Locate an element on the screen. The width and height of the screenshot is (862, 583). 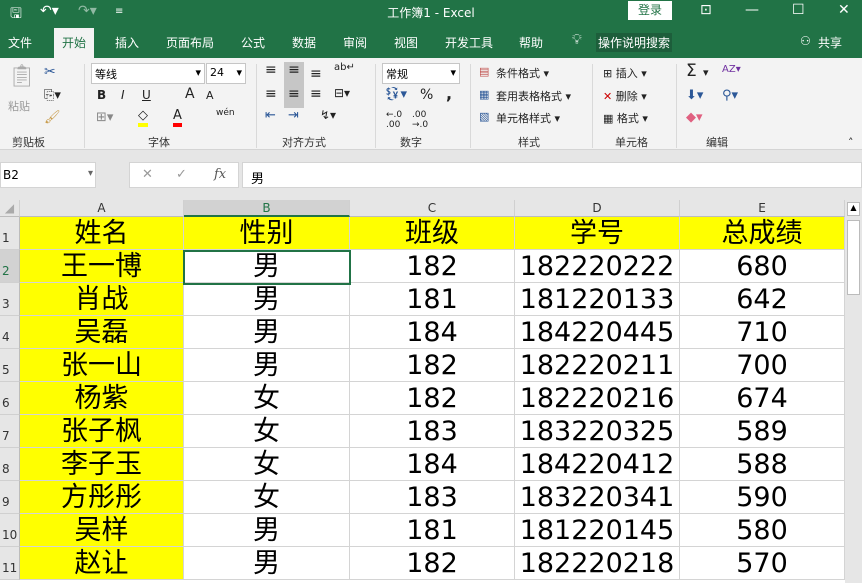
font-size-select: 24 ▾ is located at coordinates (226, 73).